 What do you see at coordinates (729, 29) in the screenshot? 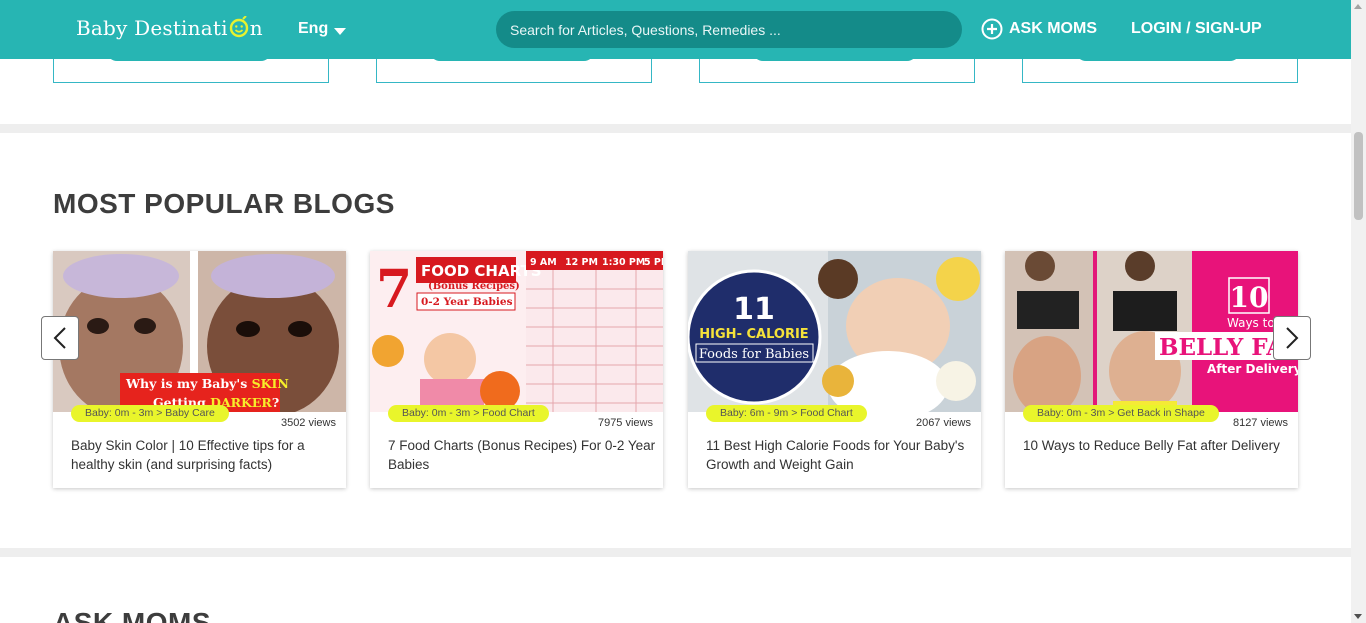
I see `search-input` at bounding box center [729, 29].